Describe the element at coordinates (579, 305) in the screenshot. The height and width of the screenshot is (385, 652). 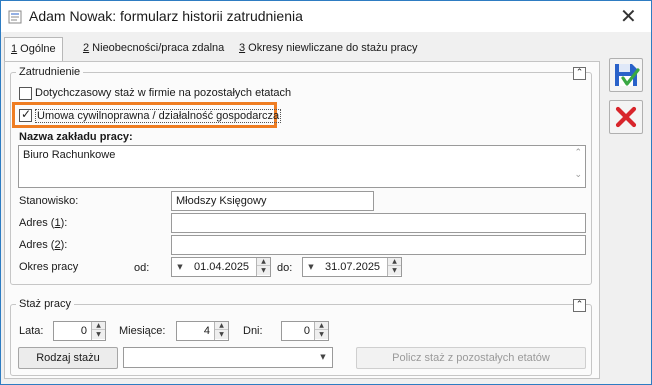
I see `collapse-staz-button: ⌃` at that location.